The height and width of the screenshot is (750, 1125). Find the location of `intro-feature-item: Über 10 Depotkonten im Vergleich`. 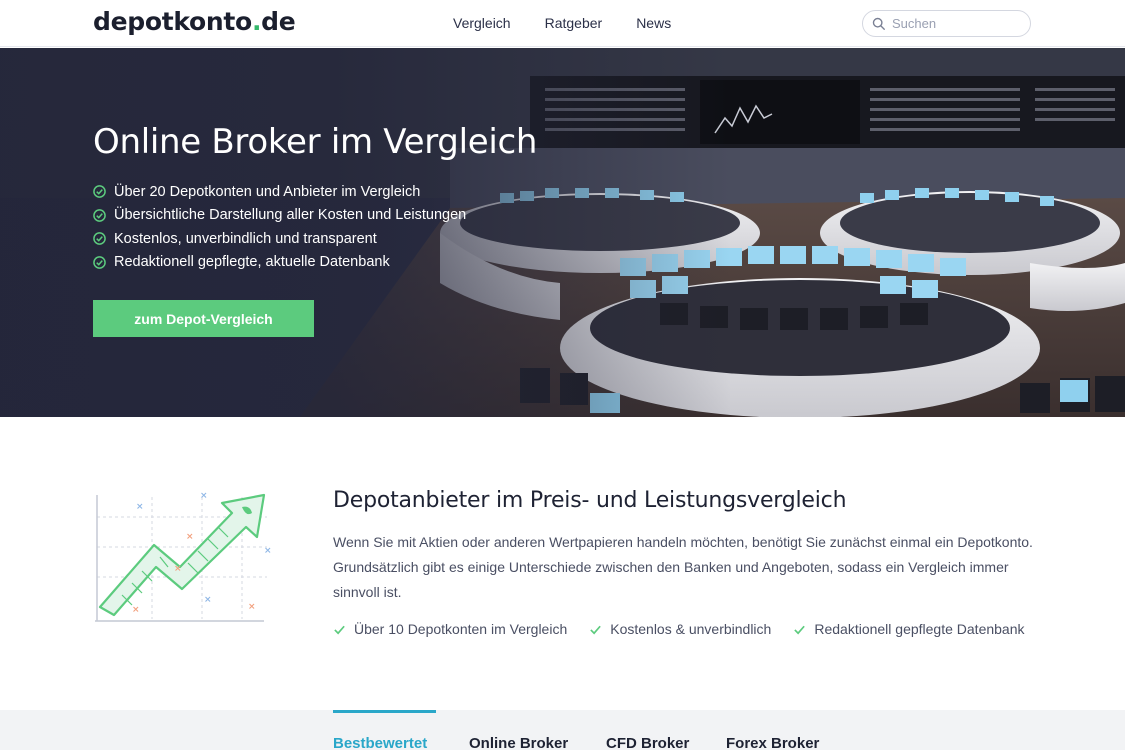

intro-feature-item: Über 10 Depotkonten im Vergleich is located at coordinates (450, 629).